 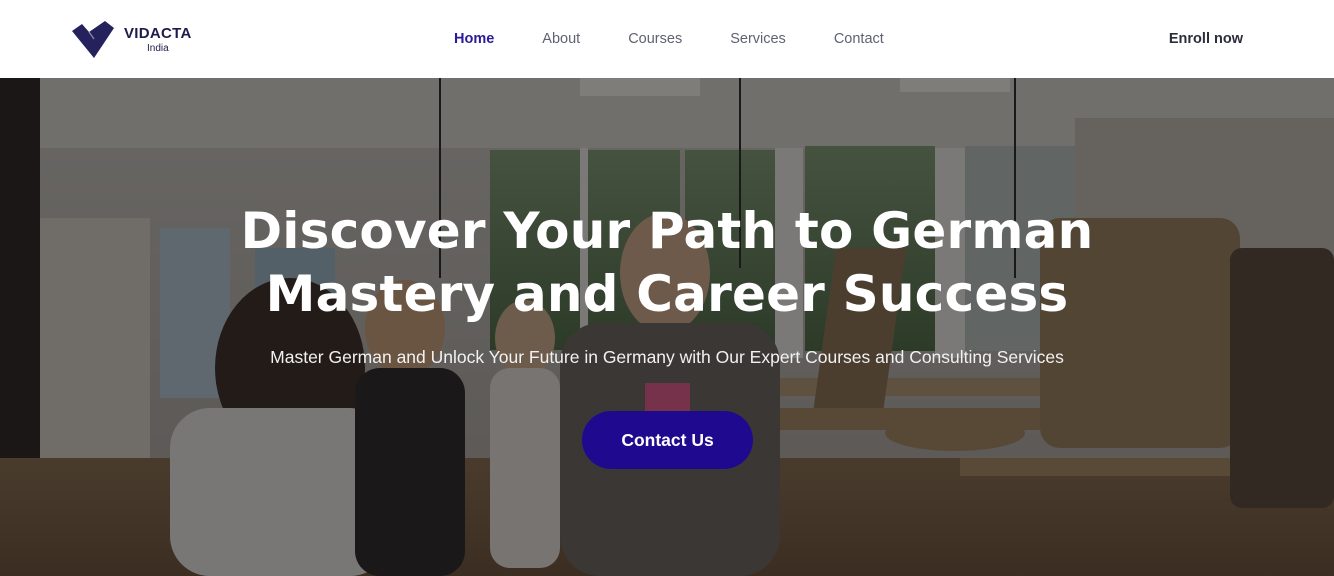 I want to click on brand-name: VIDACTA, so click(x=158, y=33).